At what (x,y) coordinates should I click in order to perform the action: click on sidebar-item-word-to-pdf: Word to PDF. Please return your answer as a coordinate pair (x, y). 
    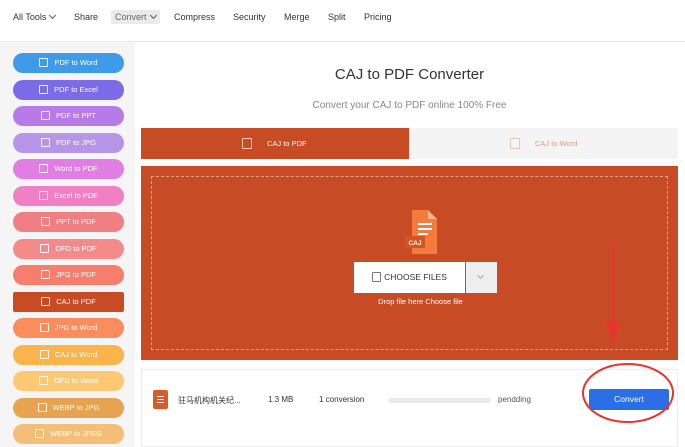
    Looking at the image, I should click on (68, 169).